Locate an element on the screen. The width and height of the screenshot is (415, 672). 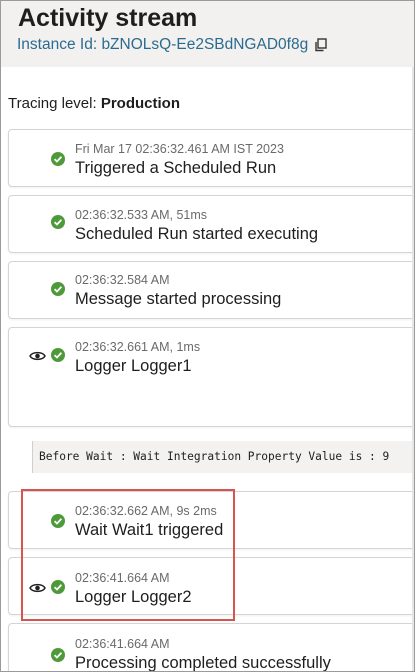
activity-label: Processing completed successfully is located at coordinates (203, 663).